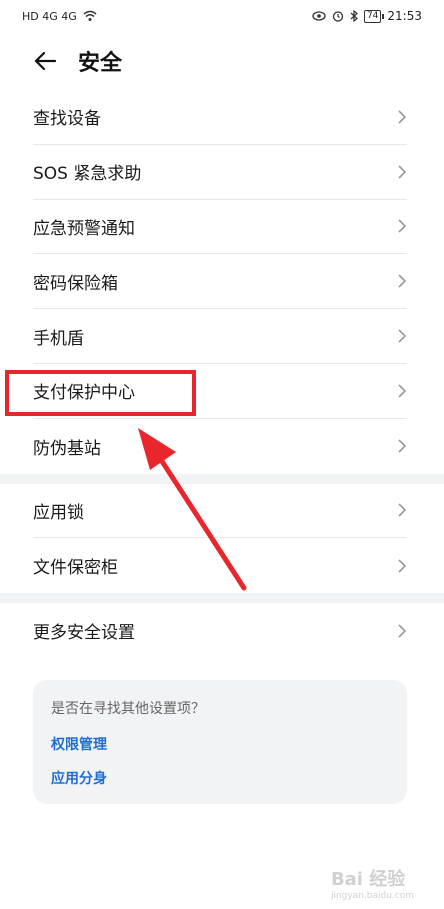 The width and height of the screenshot is (444, 909). I want to click on menu-item-label: SOS 紧急求助, so click(87, 174).